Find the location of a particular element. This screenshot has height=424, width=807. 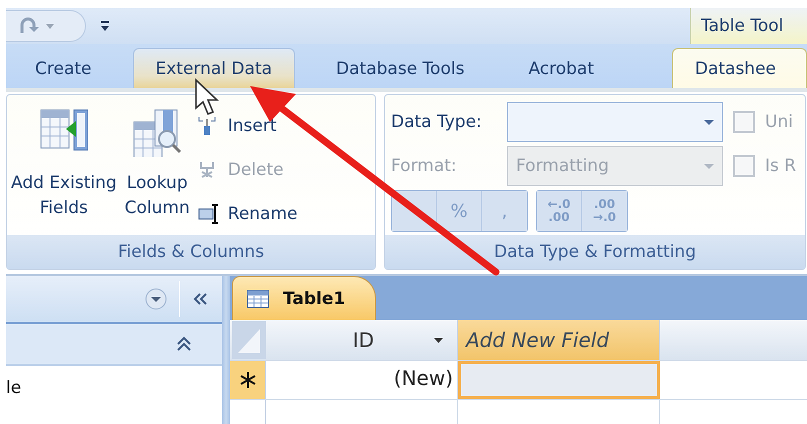

navigation-item: le is located at coordinates (114, 388).